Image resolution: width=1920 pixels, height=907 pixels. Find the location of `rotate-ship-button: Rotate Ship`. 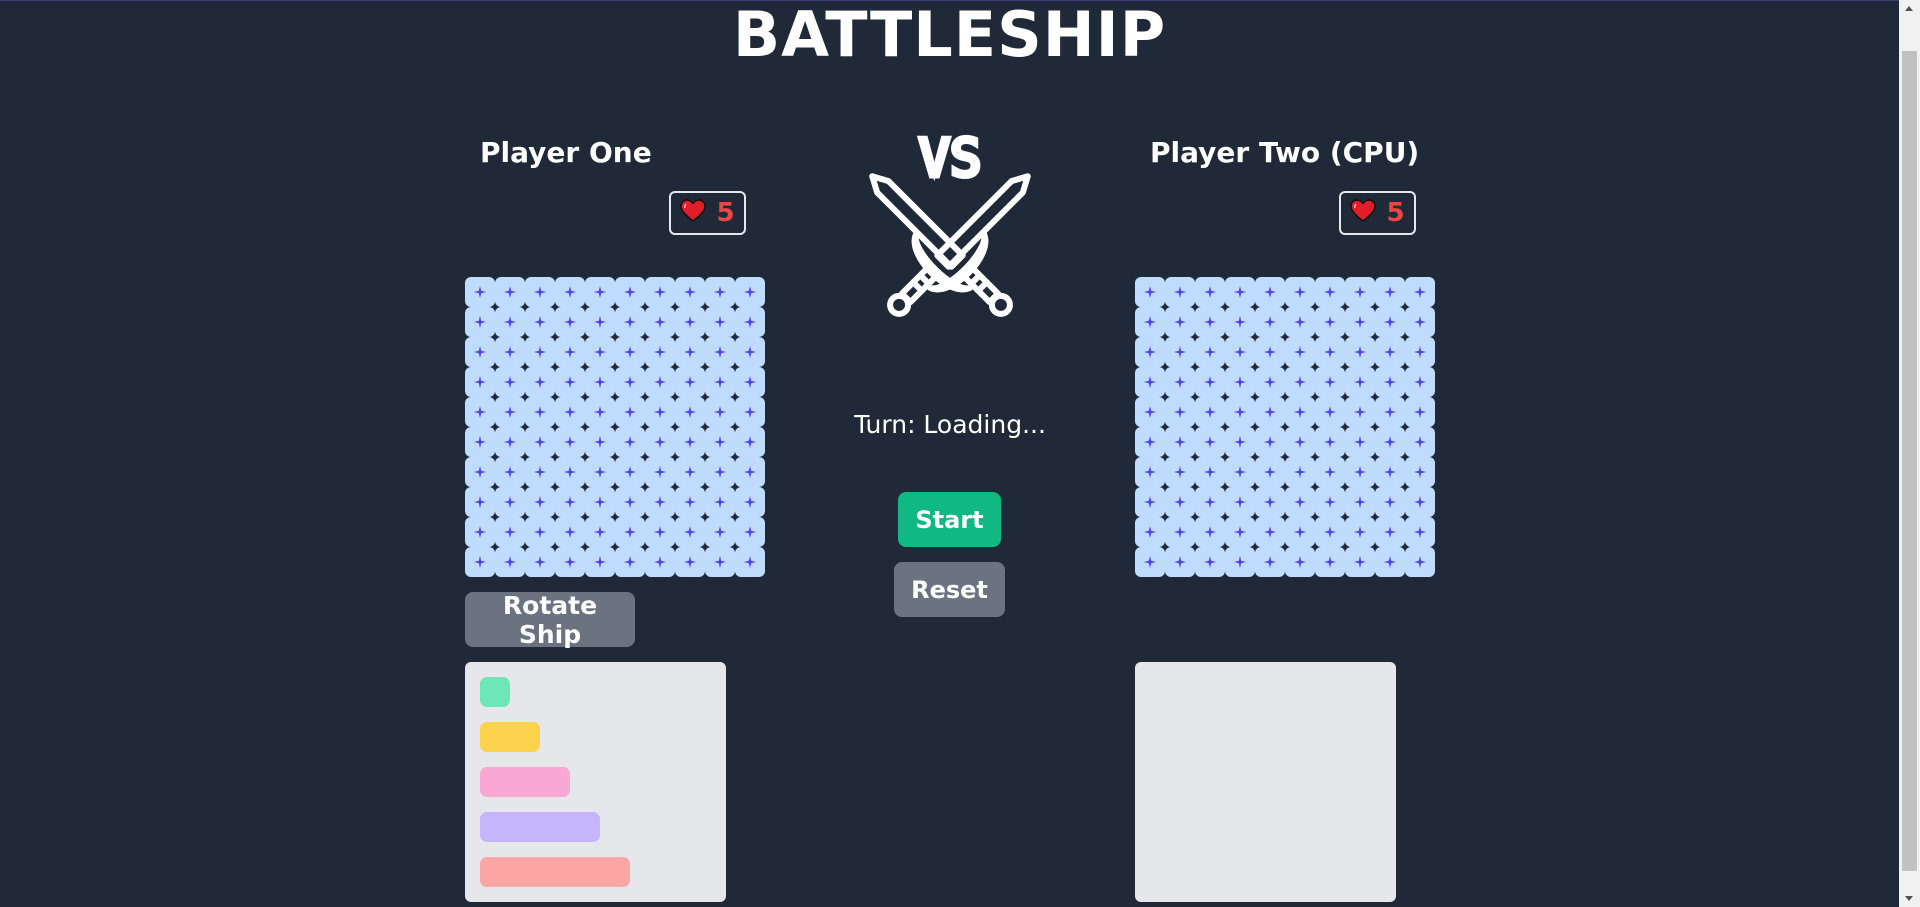

rotate-ship-button: Rotate Ship is located at coordinates (550, 620).